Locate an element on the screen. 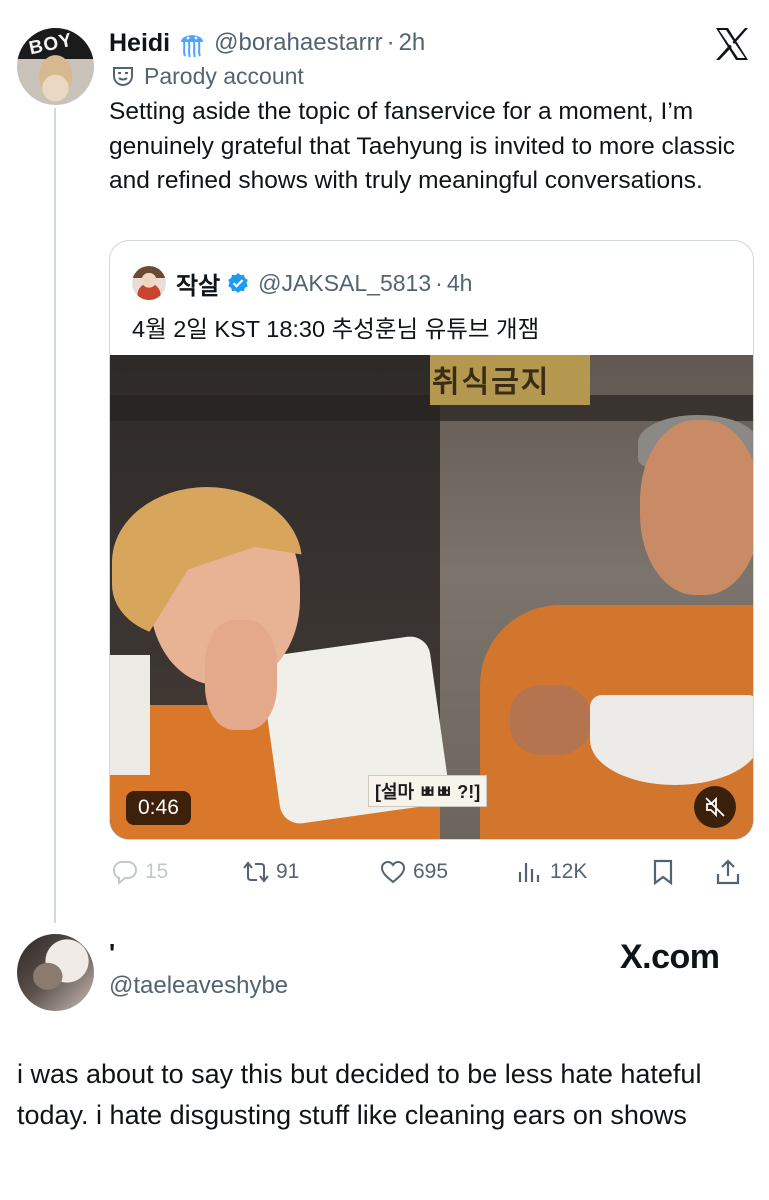 The width and height of the screenshot is (769, 1200). video-duration-badge: 0:46 is located at coordinates (158, 808).